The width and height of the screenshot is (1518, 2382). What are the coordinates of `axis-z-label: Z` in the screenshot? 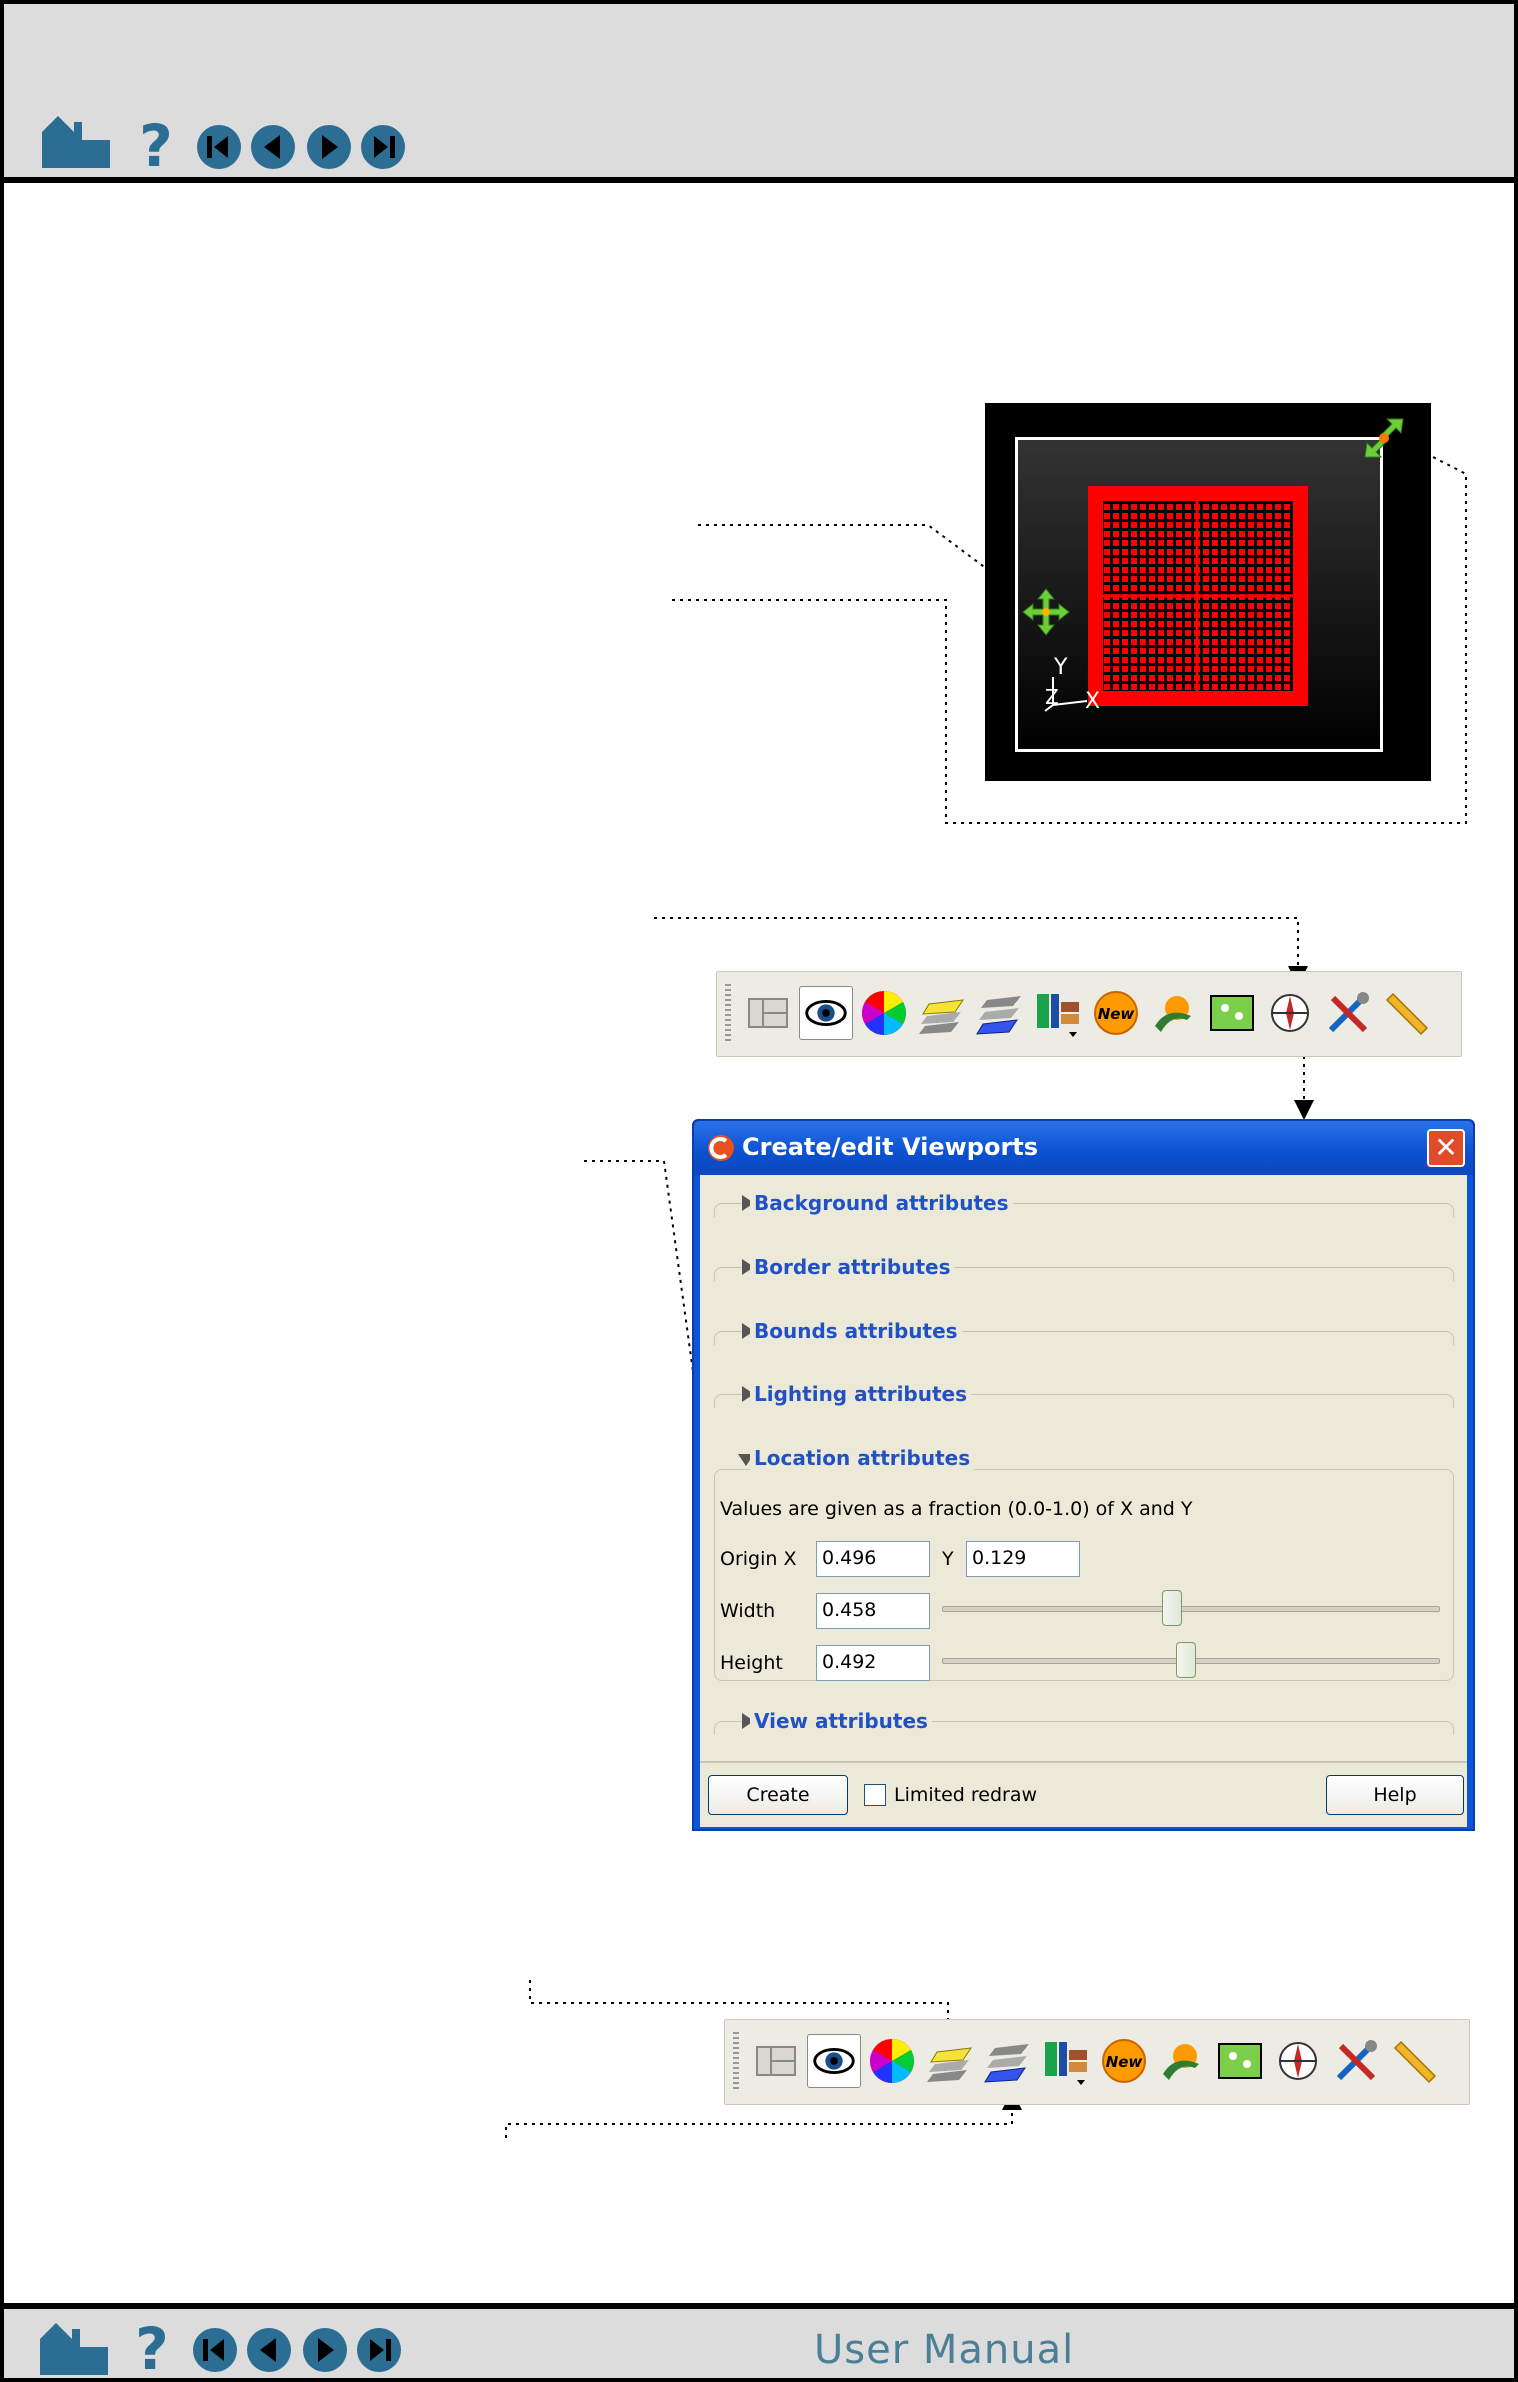 It's located at (1052, 697).